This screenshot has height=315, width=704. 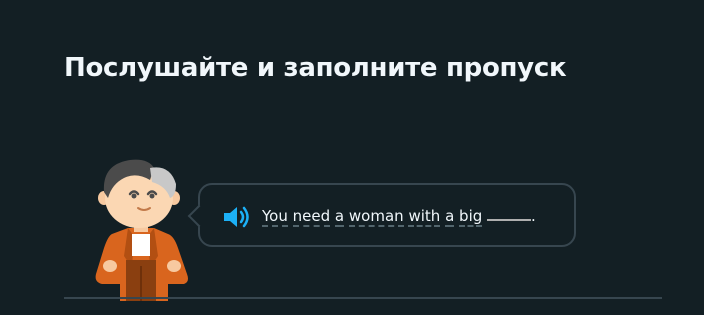 What do you see at coordinates (237, 217) in the screenshot?
I see `speaker-icon` at bounding box center [237, 217].